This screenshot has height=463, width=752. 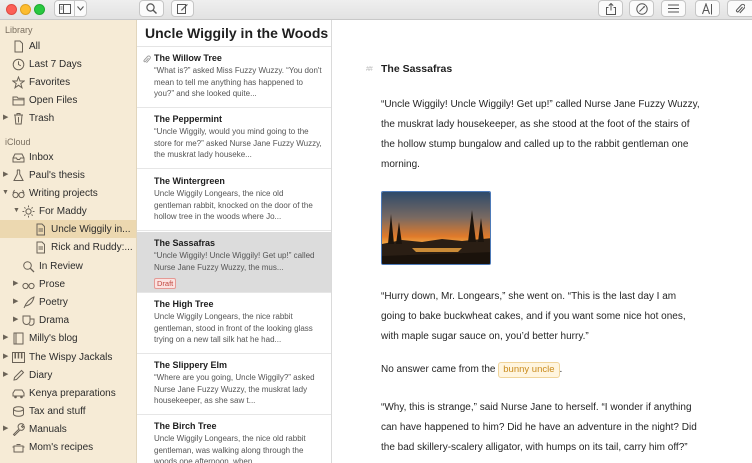 What do you see at coordinates (68, 46) in the screenshot?
I see `sidebar-item-all: All` at bounding box center [68, 46].